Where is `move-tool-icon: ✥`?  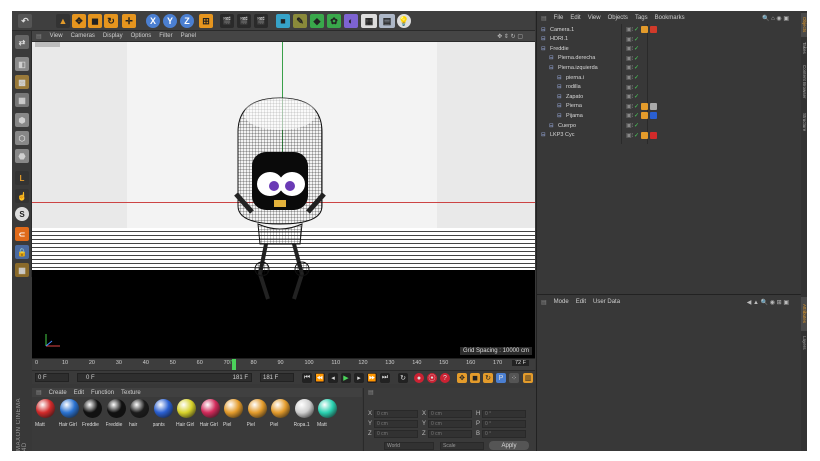
move-tool-icon: ✥ is located at coordinates (79, 21).